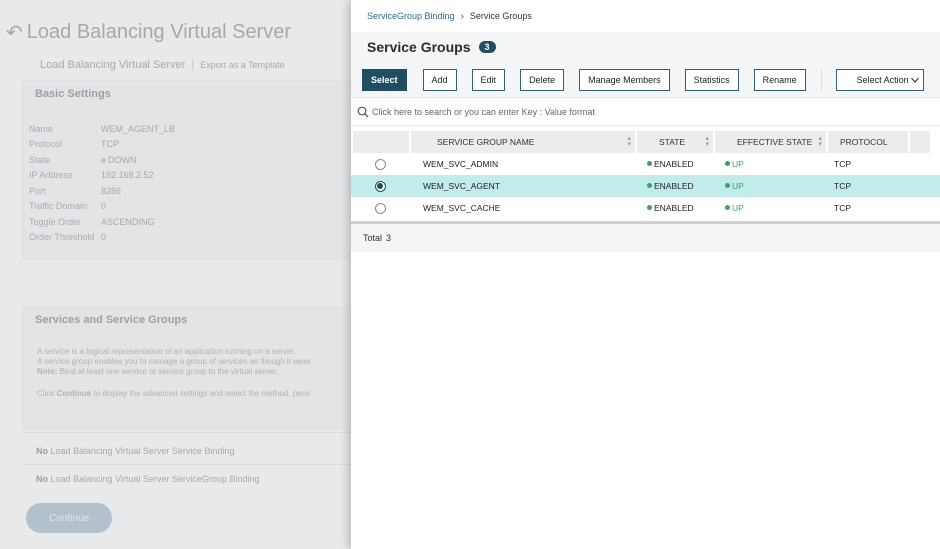 The height and width of the screenshot is (549, 940). I want to click on cell-name: WEM_SVC_ADMIN, so click(461, 164).